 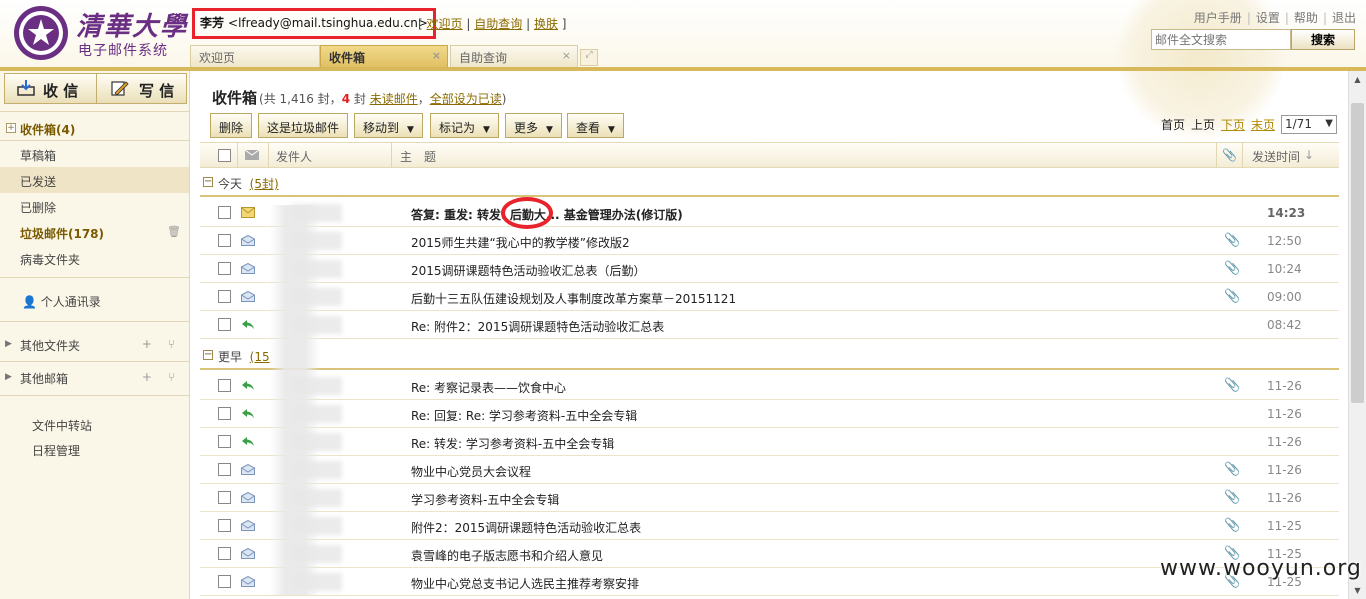 I want to click on page-select: 1/71 ▼, so click(x=1309, y=124).